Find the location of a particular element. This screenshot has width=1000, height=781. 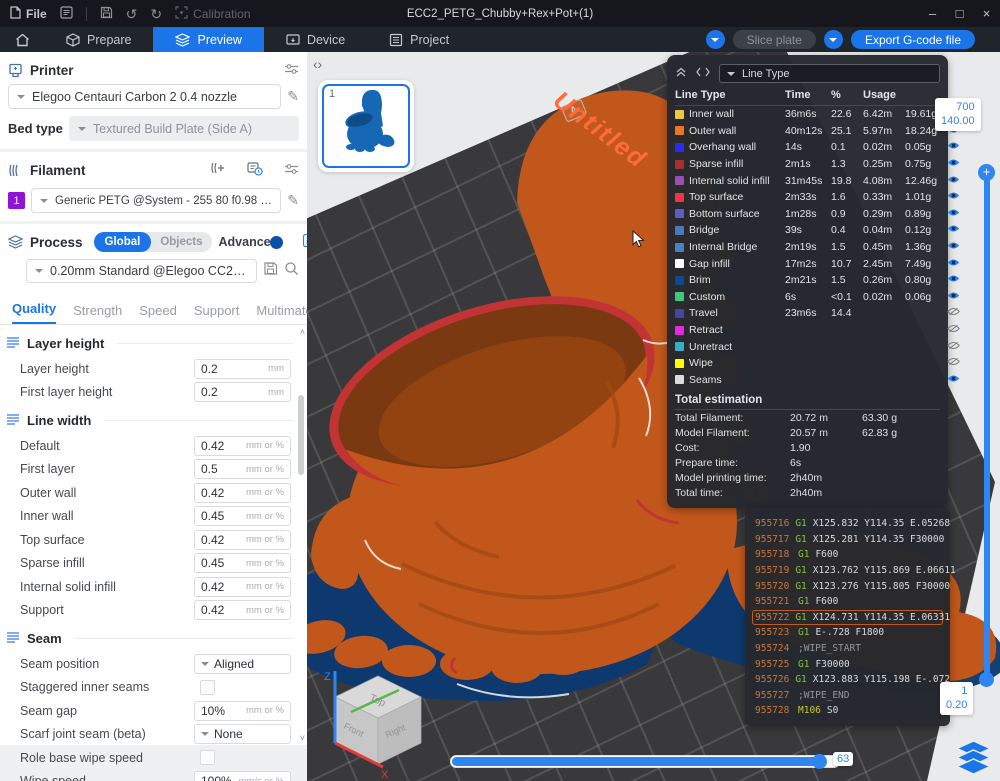

gcode-line: 955724 ;WIPE_START is located at coordinates (847, 649).